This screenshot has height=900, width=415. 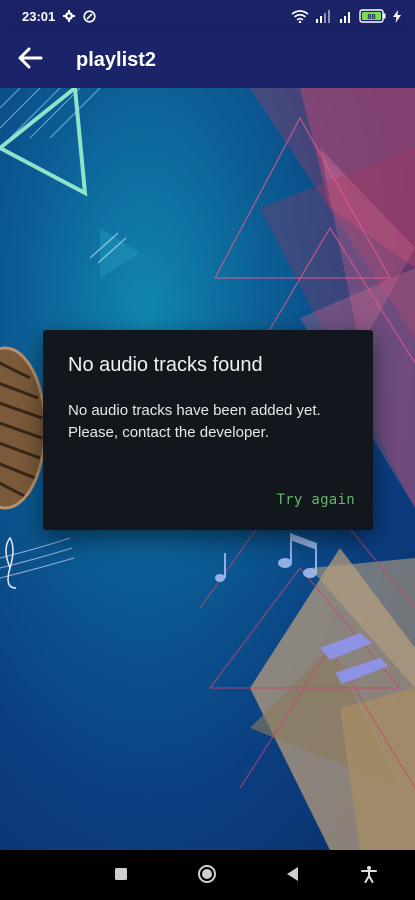 What do you see at coordinates (397, 16) in the screenshot?
I see `charging-bolt-icon` at bounding box center [397, 16].